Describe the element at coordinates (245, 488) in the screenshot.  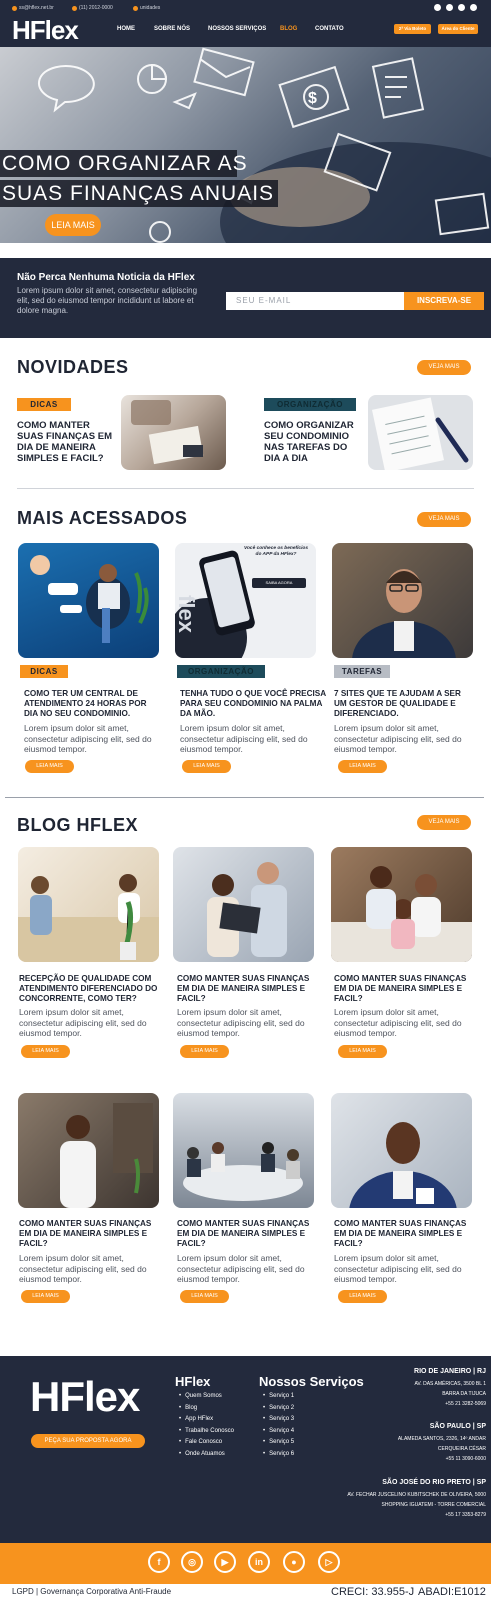
I see `section-divider` at that location.